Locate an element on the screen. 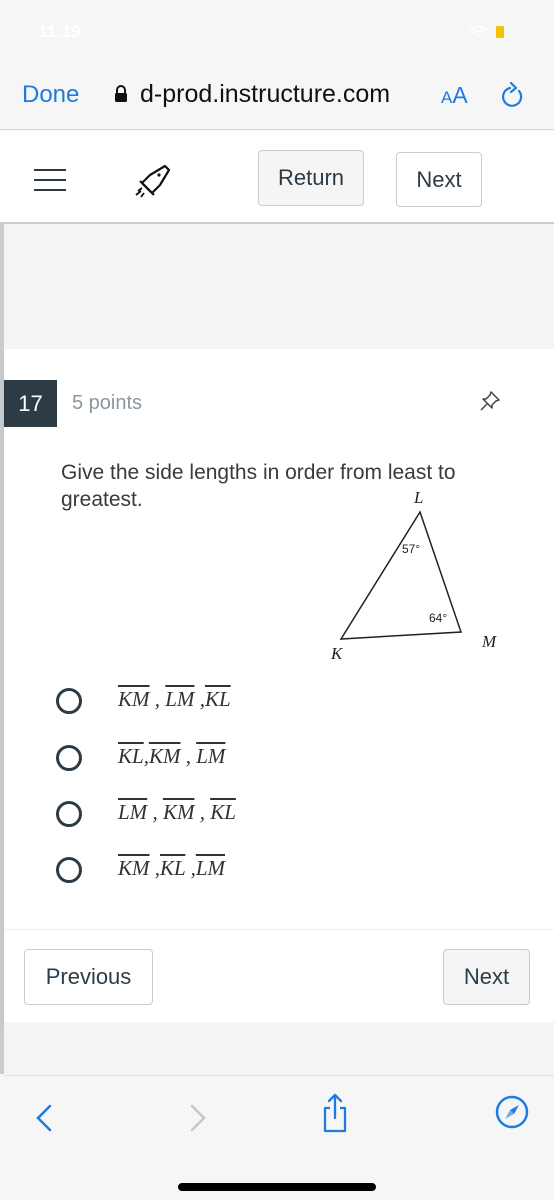  angle-label-l: 57° is located at coordinates (411, 549).